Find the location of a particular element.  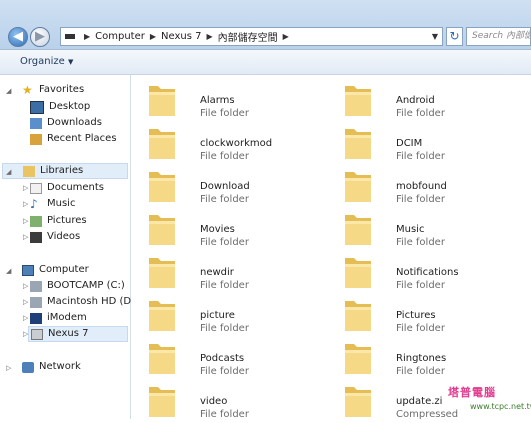

device-icon is located at coordinates (37, 334).